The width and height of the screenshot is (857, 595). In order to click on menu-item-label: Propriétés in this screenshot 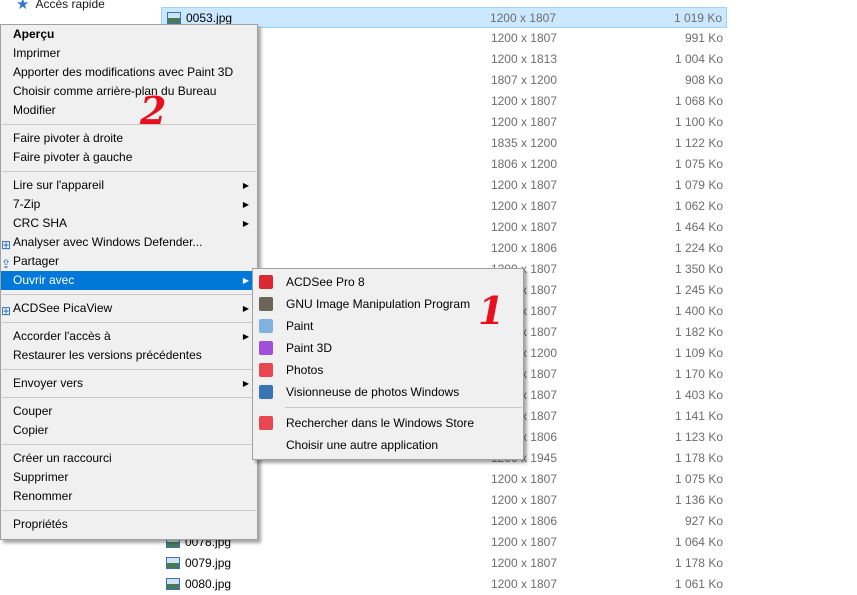, I will do `click(40, 524)`.